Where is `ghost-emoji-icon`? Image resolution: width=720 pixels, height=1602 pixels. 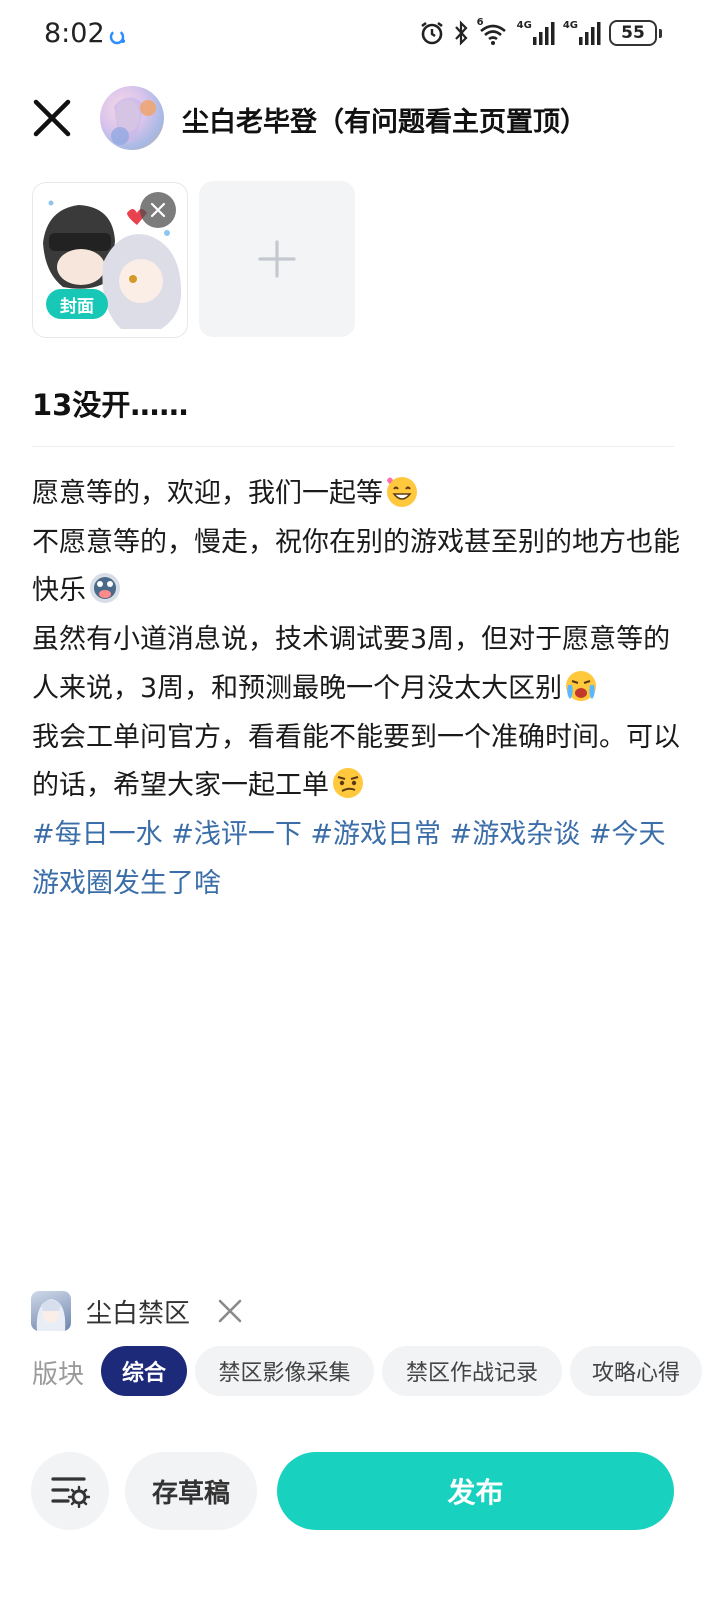
ghost-emoji-icon is located at coordinates (105, 588).